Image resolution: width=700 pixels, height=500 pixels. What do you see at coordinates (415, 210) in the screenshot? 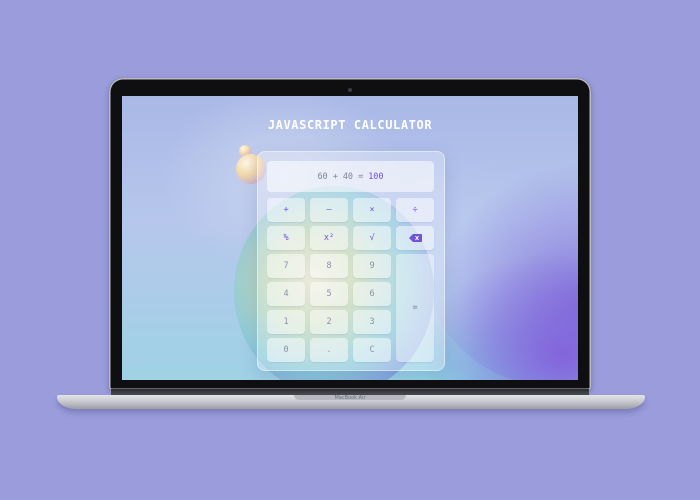
I see `divide-button: ÷` at bounding box center [415, 210].